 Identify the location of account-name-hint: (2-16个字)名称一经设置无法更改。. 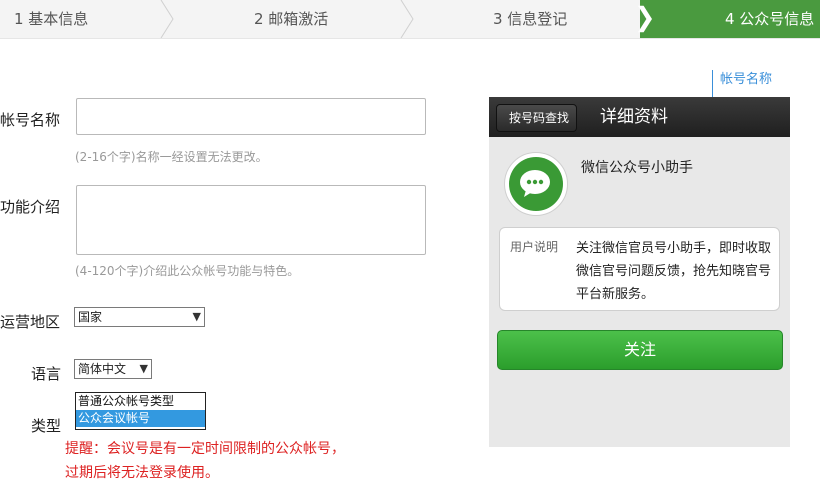
(171, 157).